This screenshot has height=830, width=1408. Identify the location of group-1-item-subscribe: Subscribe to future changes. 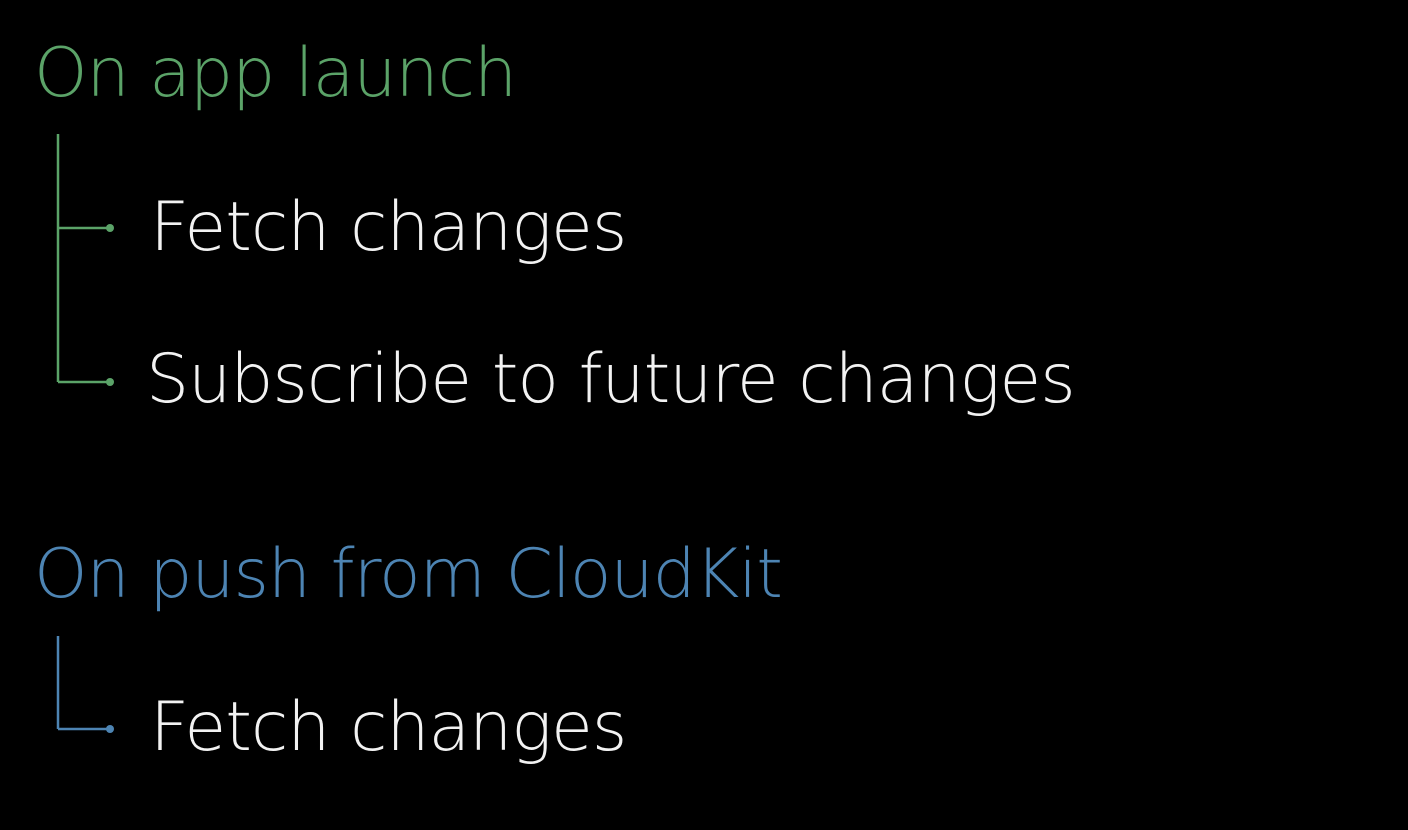
(611, 379).